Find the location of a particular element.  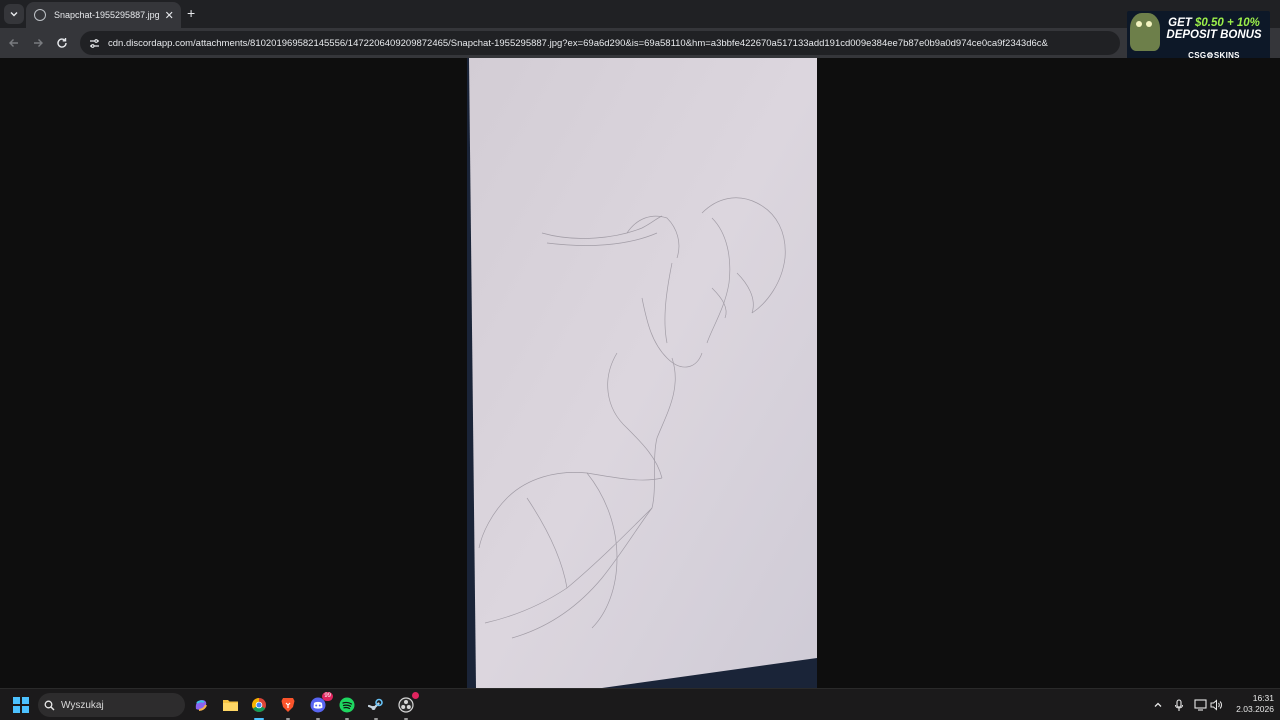

obs-icon is located at coordinates (406, 705).